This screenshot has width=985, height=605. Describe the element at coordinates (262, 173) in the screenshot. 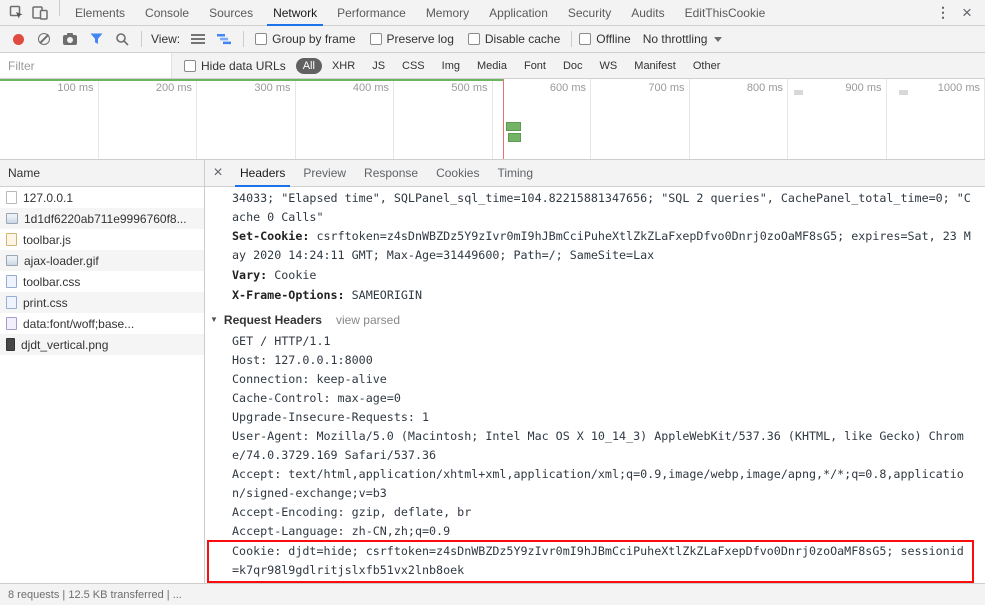

I see `details-tab: Headers` at that location.